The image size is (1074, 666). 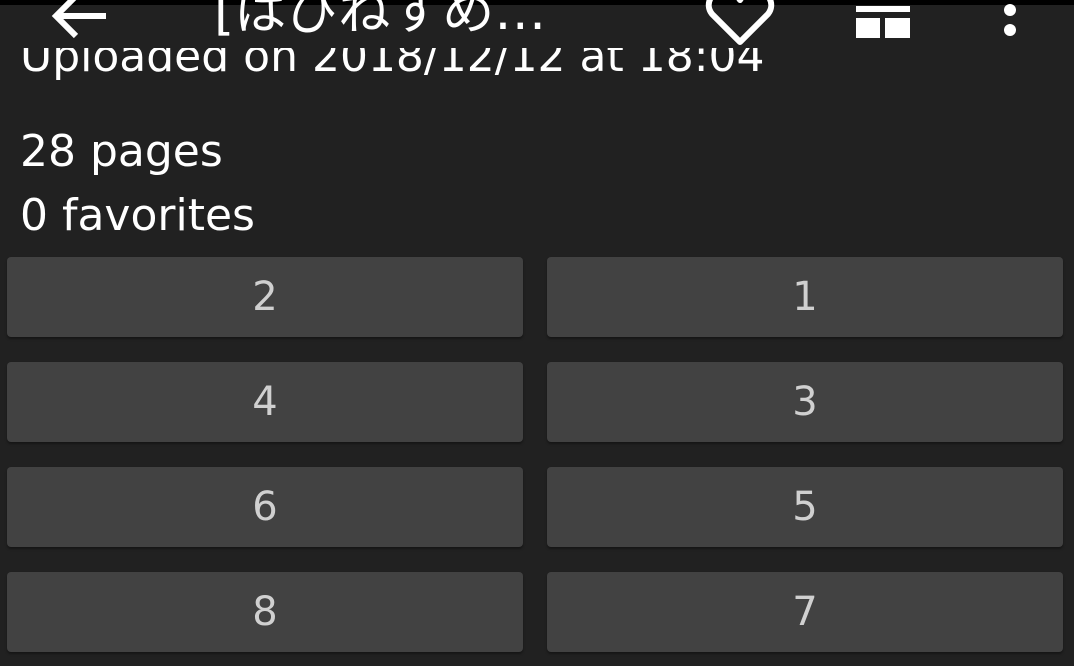 What do you see at coordinates (265, 612) in the screenshot?
I see `page-button: 8` at bounding box center [265, 612].